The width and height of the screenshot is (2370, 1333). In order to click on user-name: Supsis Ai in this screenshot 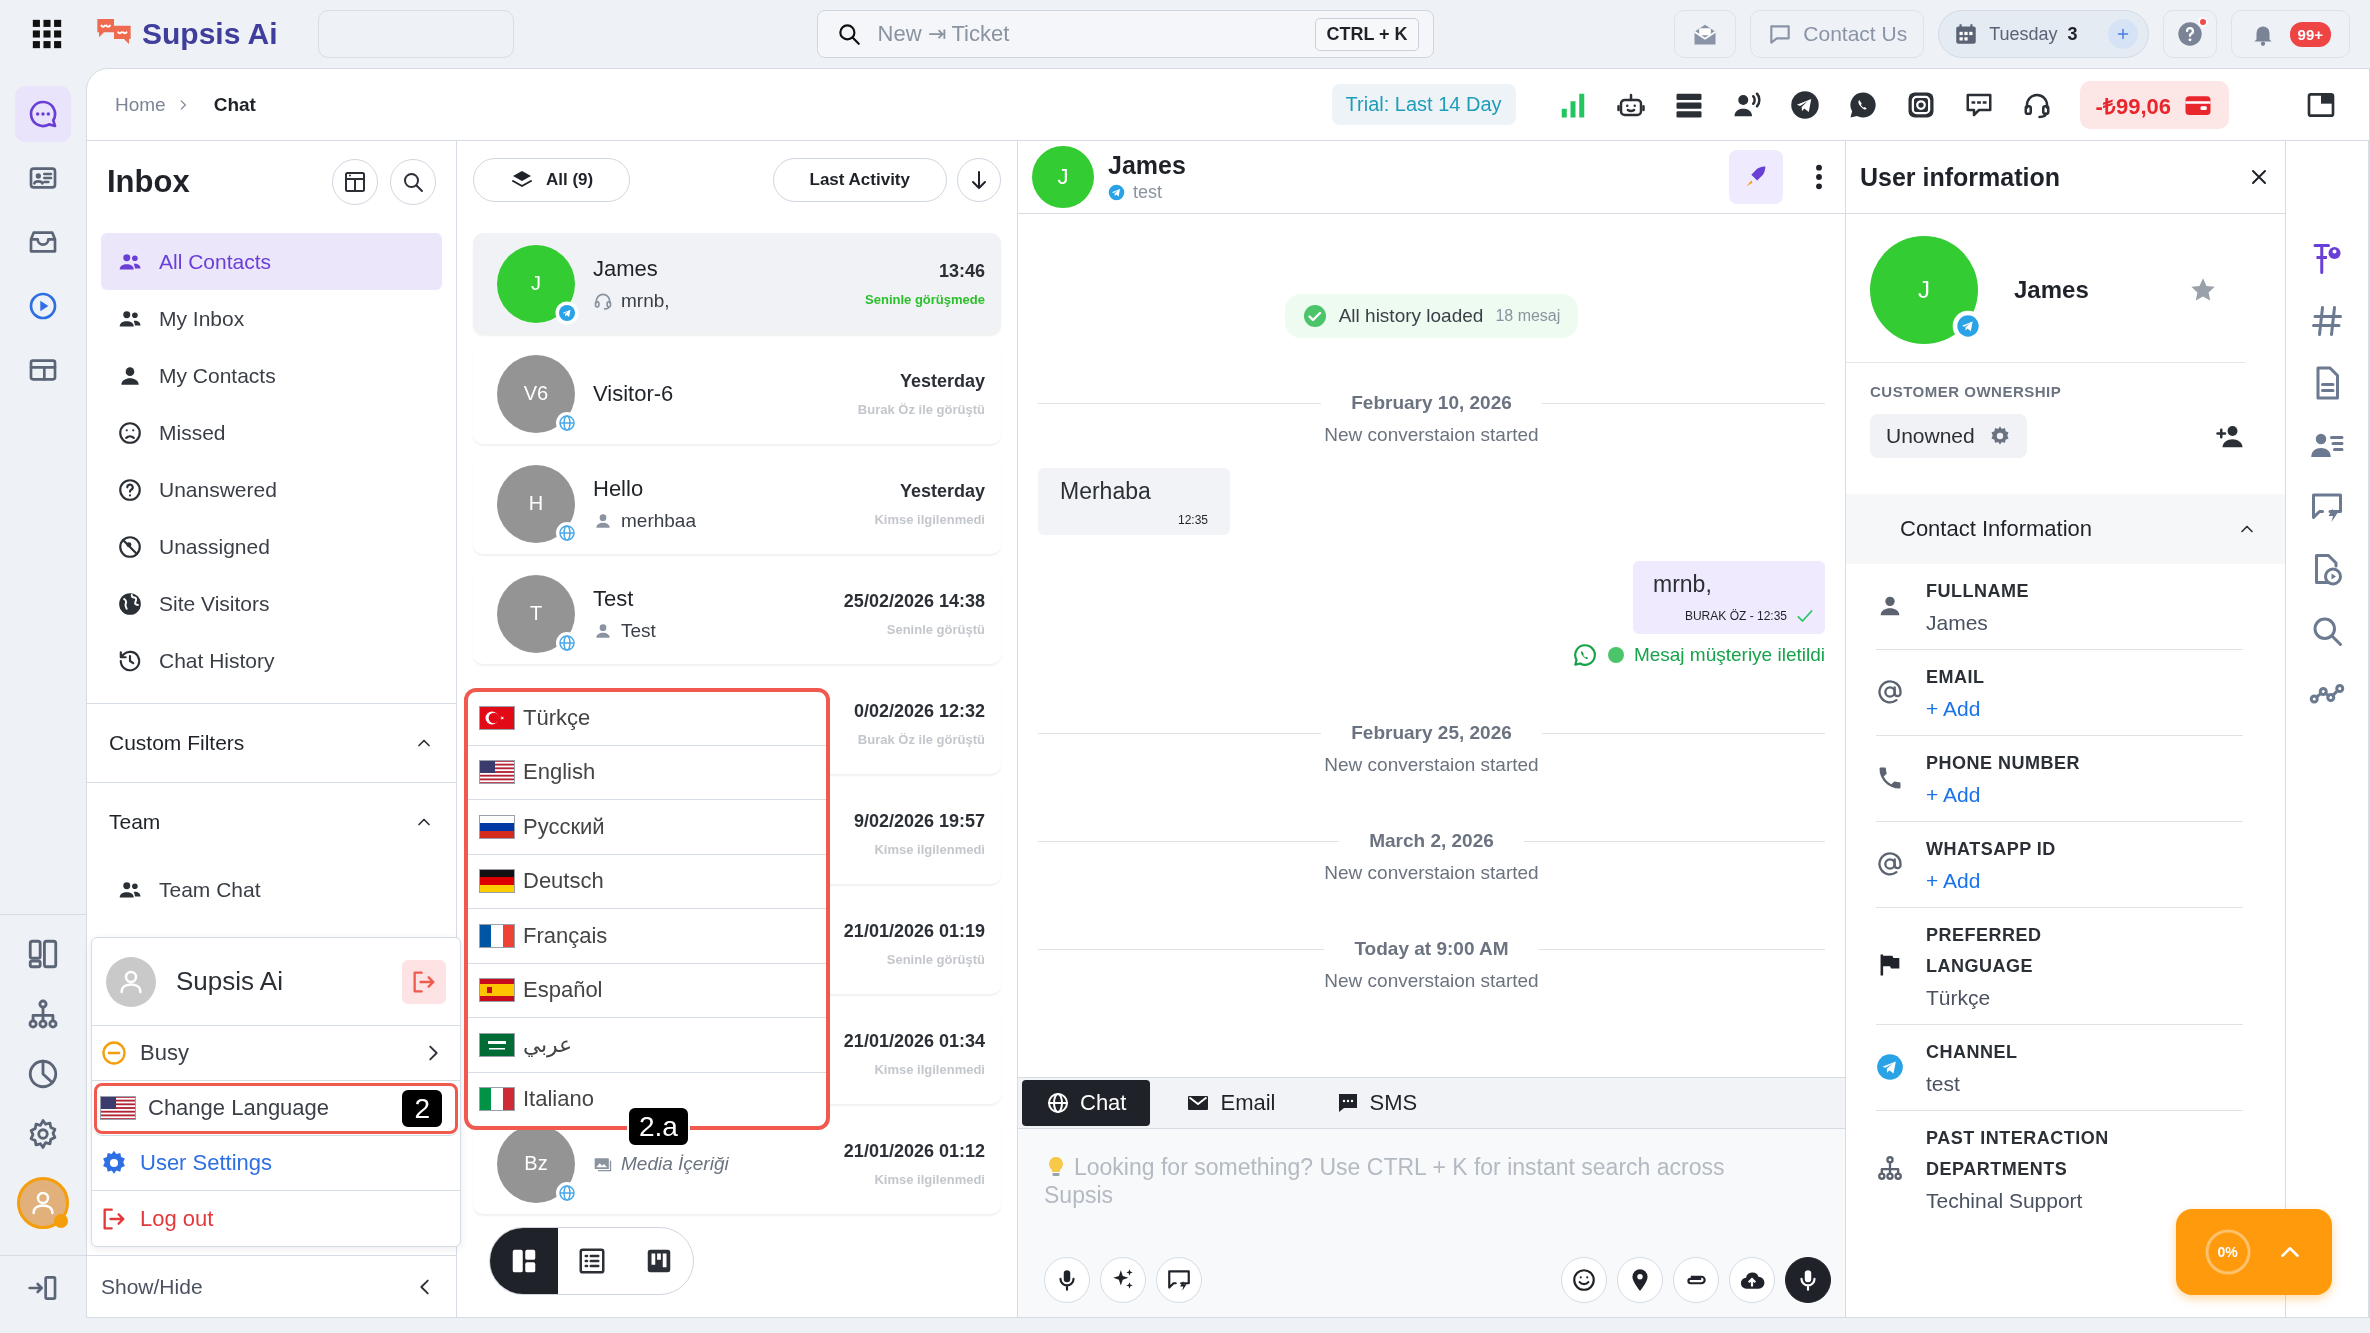, I will do `click(230, 981)`.